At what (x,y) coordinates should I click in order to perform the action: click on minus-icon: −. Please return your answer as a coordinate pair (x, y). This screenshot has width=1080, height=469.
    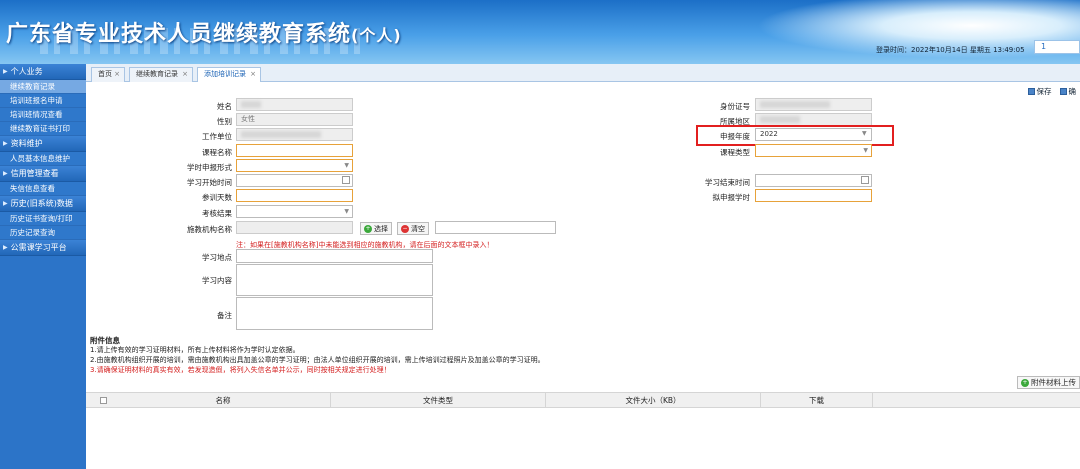
    Looking at the image, I should click on (405, 228).